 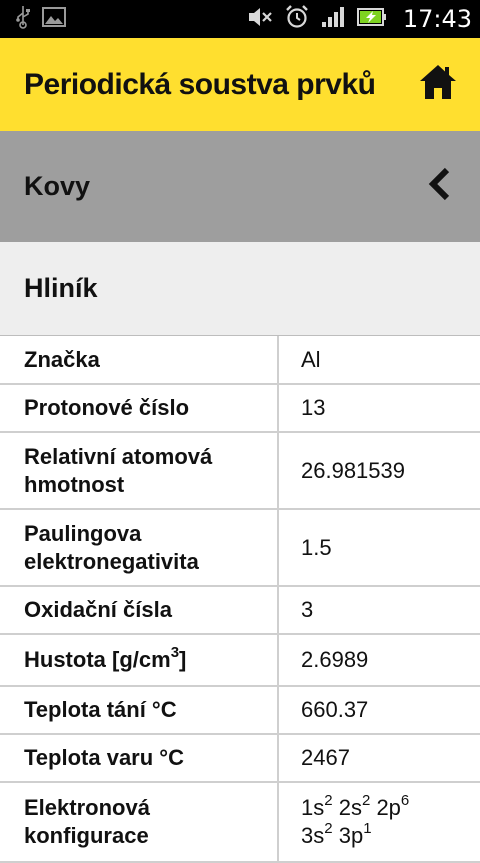 What do you see at coordinates (379, 471) in the screenshot?
I see `property-value: 26.981539` at bounding box center [379, 471].